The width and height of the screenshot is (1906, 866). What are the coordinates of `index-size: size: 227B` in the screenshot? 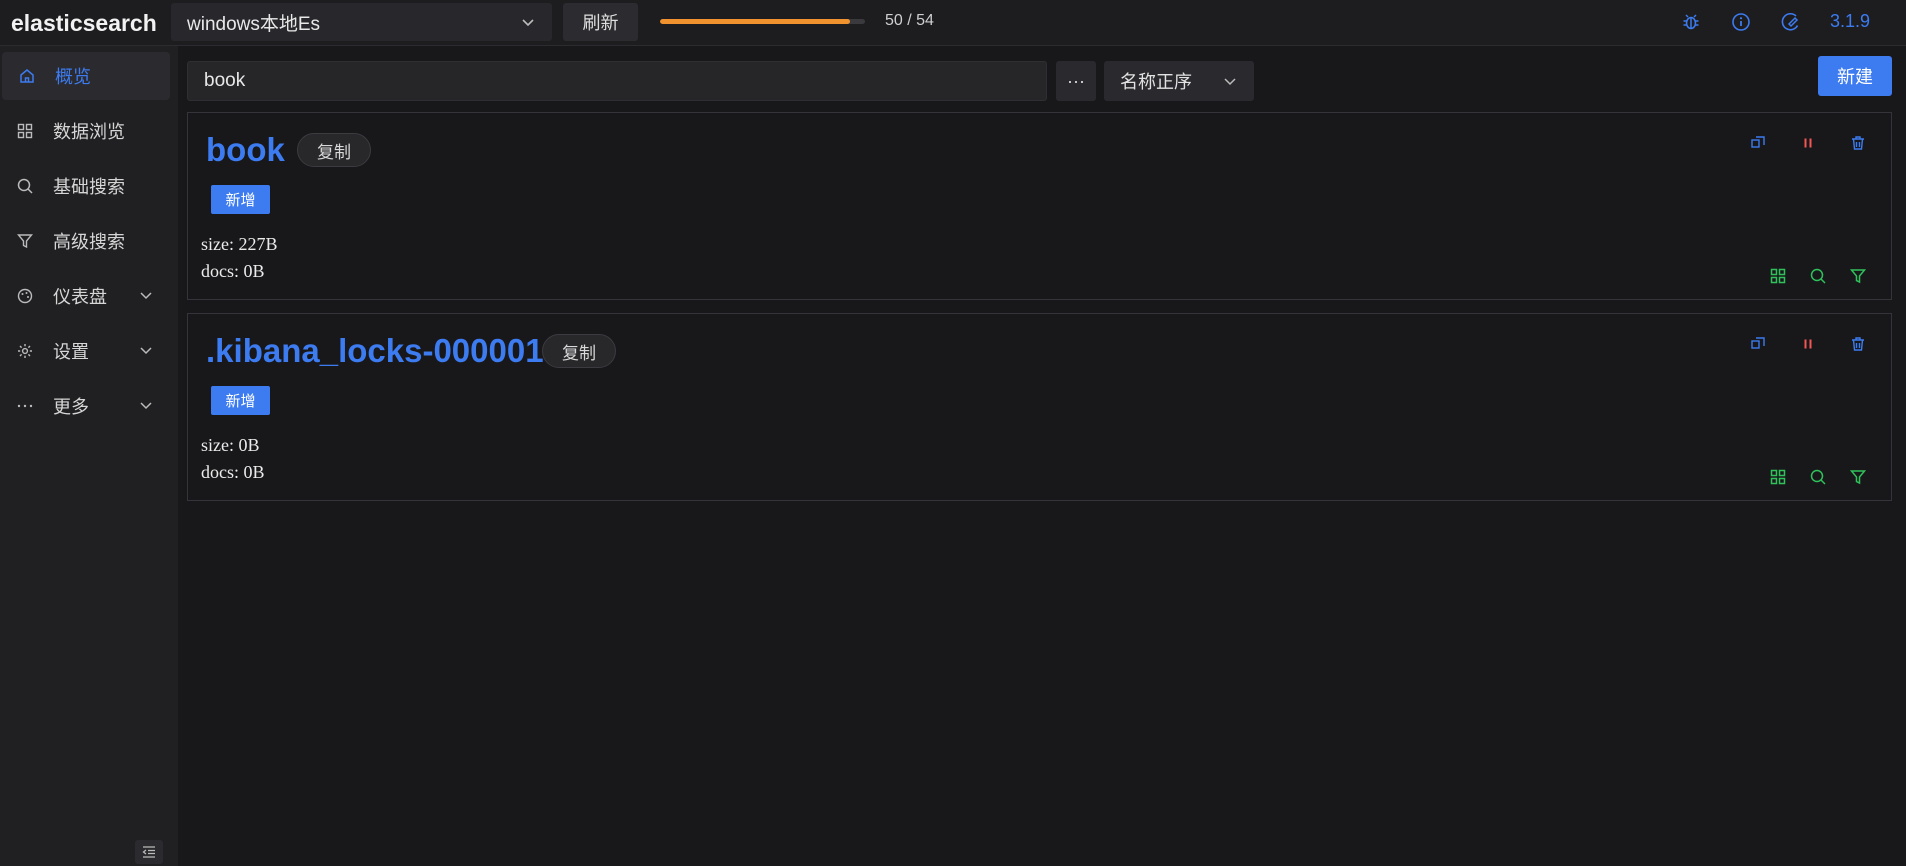 It's located at (239, 244).